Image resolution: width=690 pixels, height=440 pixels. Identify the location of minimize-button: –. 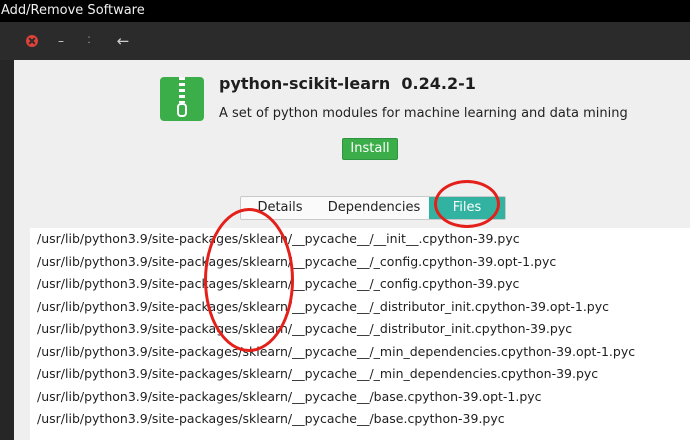
(61, 41).